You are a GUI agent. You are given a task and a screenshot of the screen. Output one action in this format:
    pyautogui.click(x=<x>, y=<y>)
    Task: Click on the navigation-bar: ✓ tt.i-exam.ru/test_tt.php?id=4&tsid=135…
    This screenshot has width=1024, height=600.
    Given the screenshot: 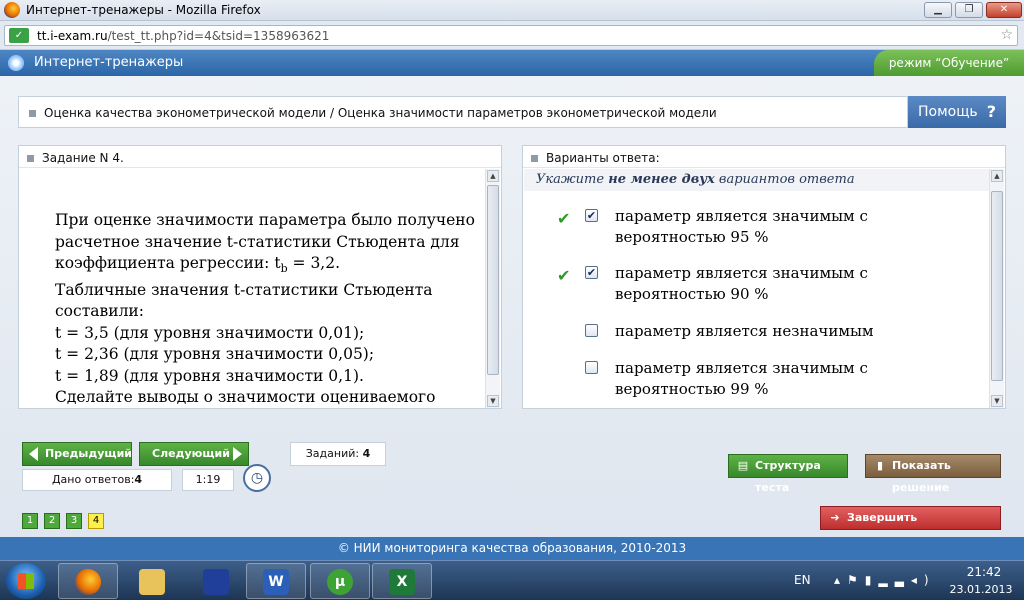 What is the action you would take?
    pyautogui.click(x=512, y=35)
    